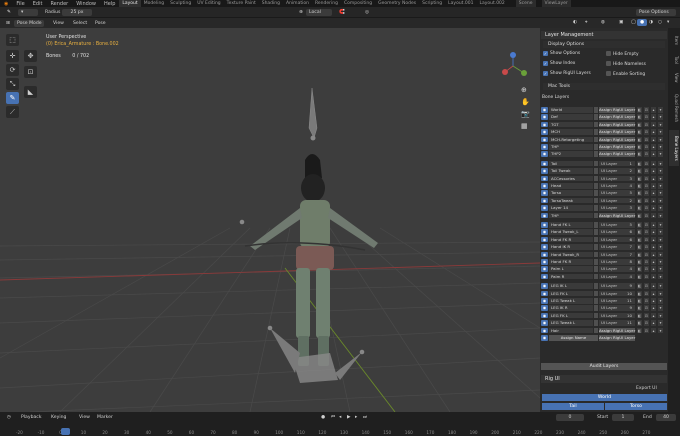  What do you see at coordinates (561, 54) in the screenshot?
I see `show-options-checkbox: ✓ Show Options` at bounding box center [561, 54].